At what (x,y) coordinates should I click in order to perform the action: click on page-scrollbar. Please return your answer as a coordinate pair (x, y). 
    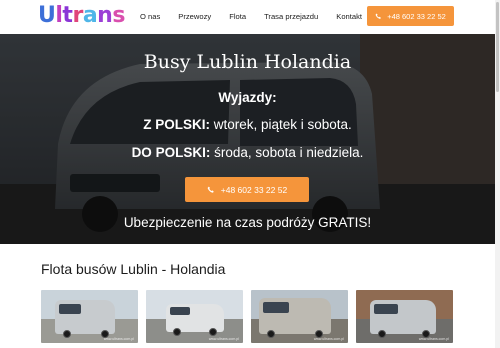
    Looking at the image, I should click on (497, 174).